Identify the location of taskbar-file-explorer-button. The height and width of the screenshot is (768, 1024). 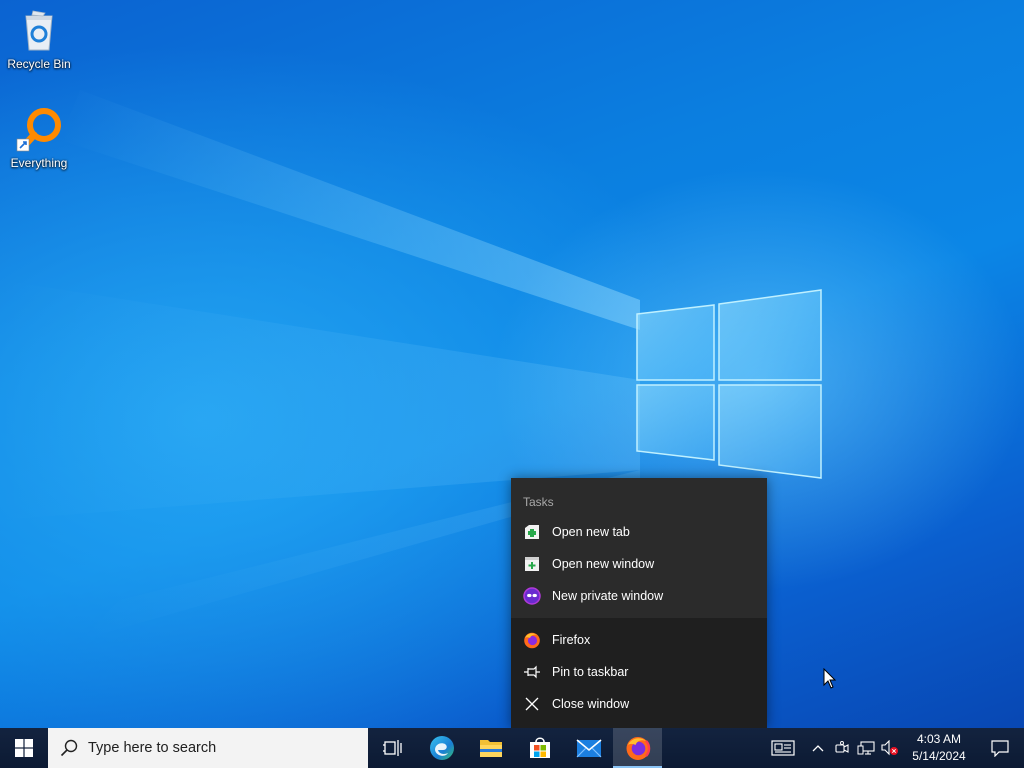
(490, 748).